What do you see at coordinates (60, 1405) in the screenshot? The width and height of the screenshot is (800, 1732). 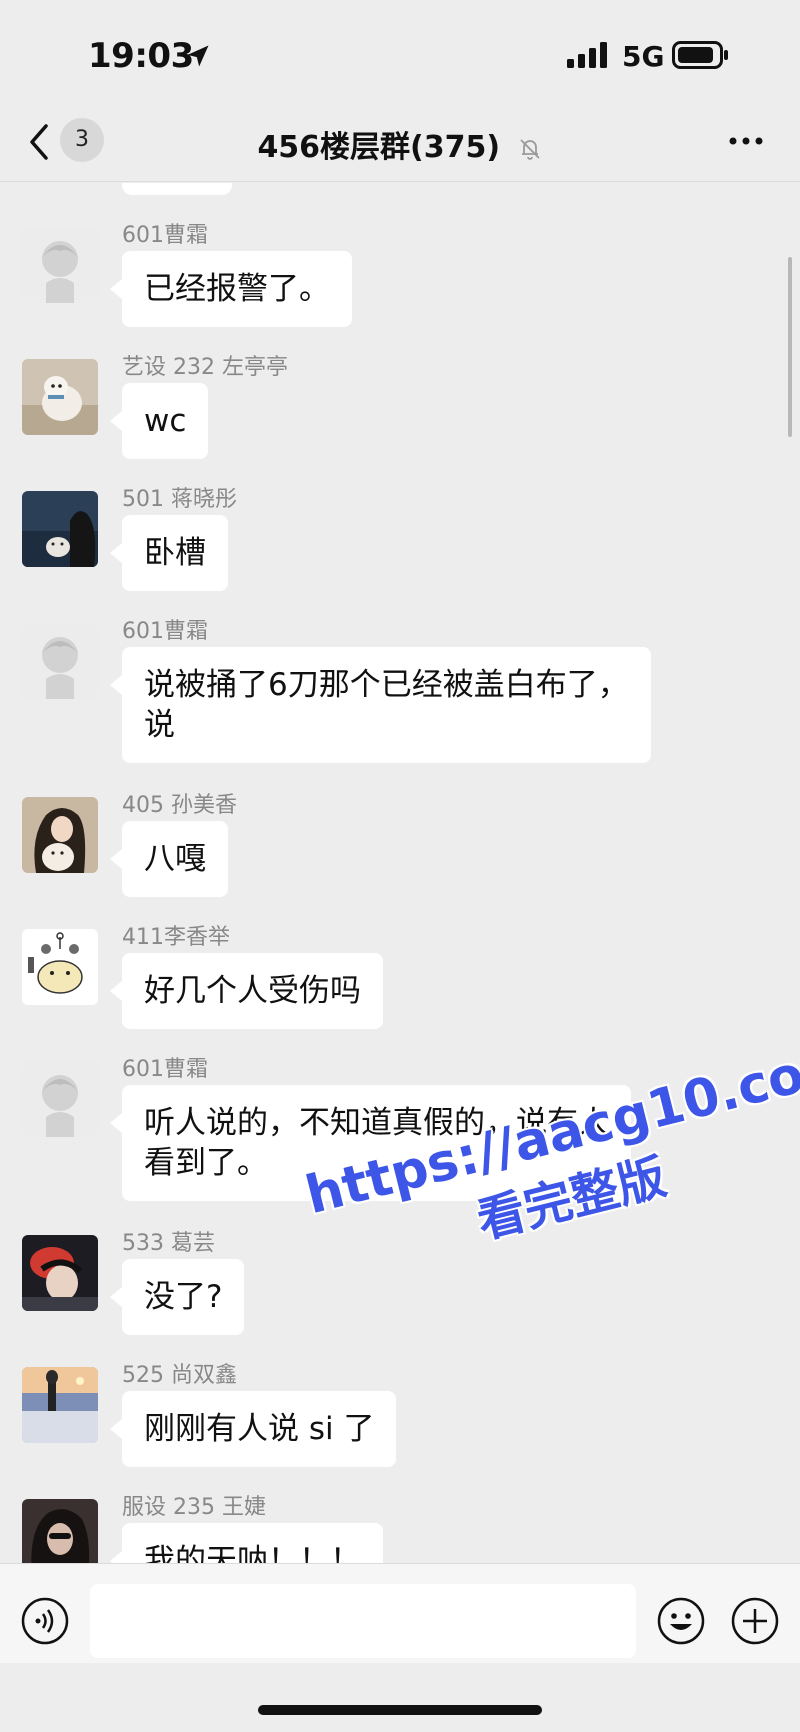 I see `snow-sunset-photo-avatar` at bounding box center [60, 1405].